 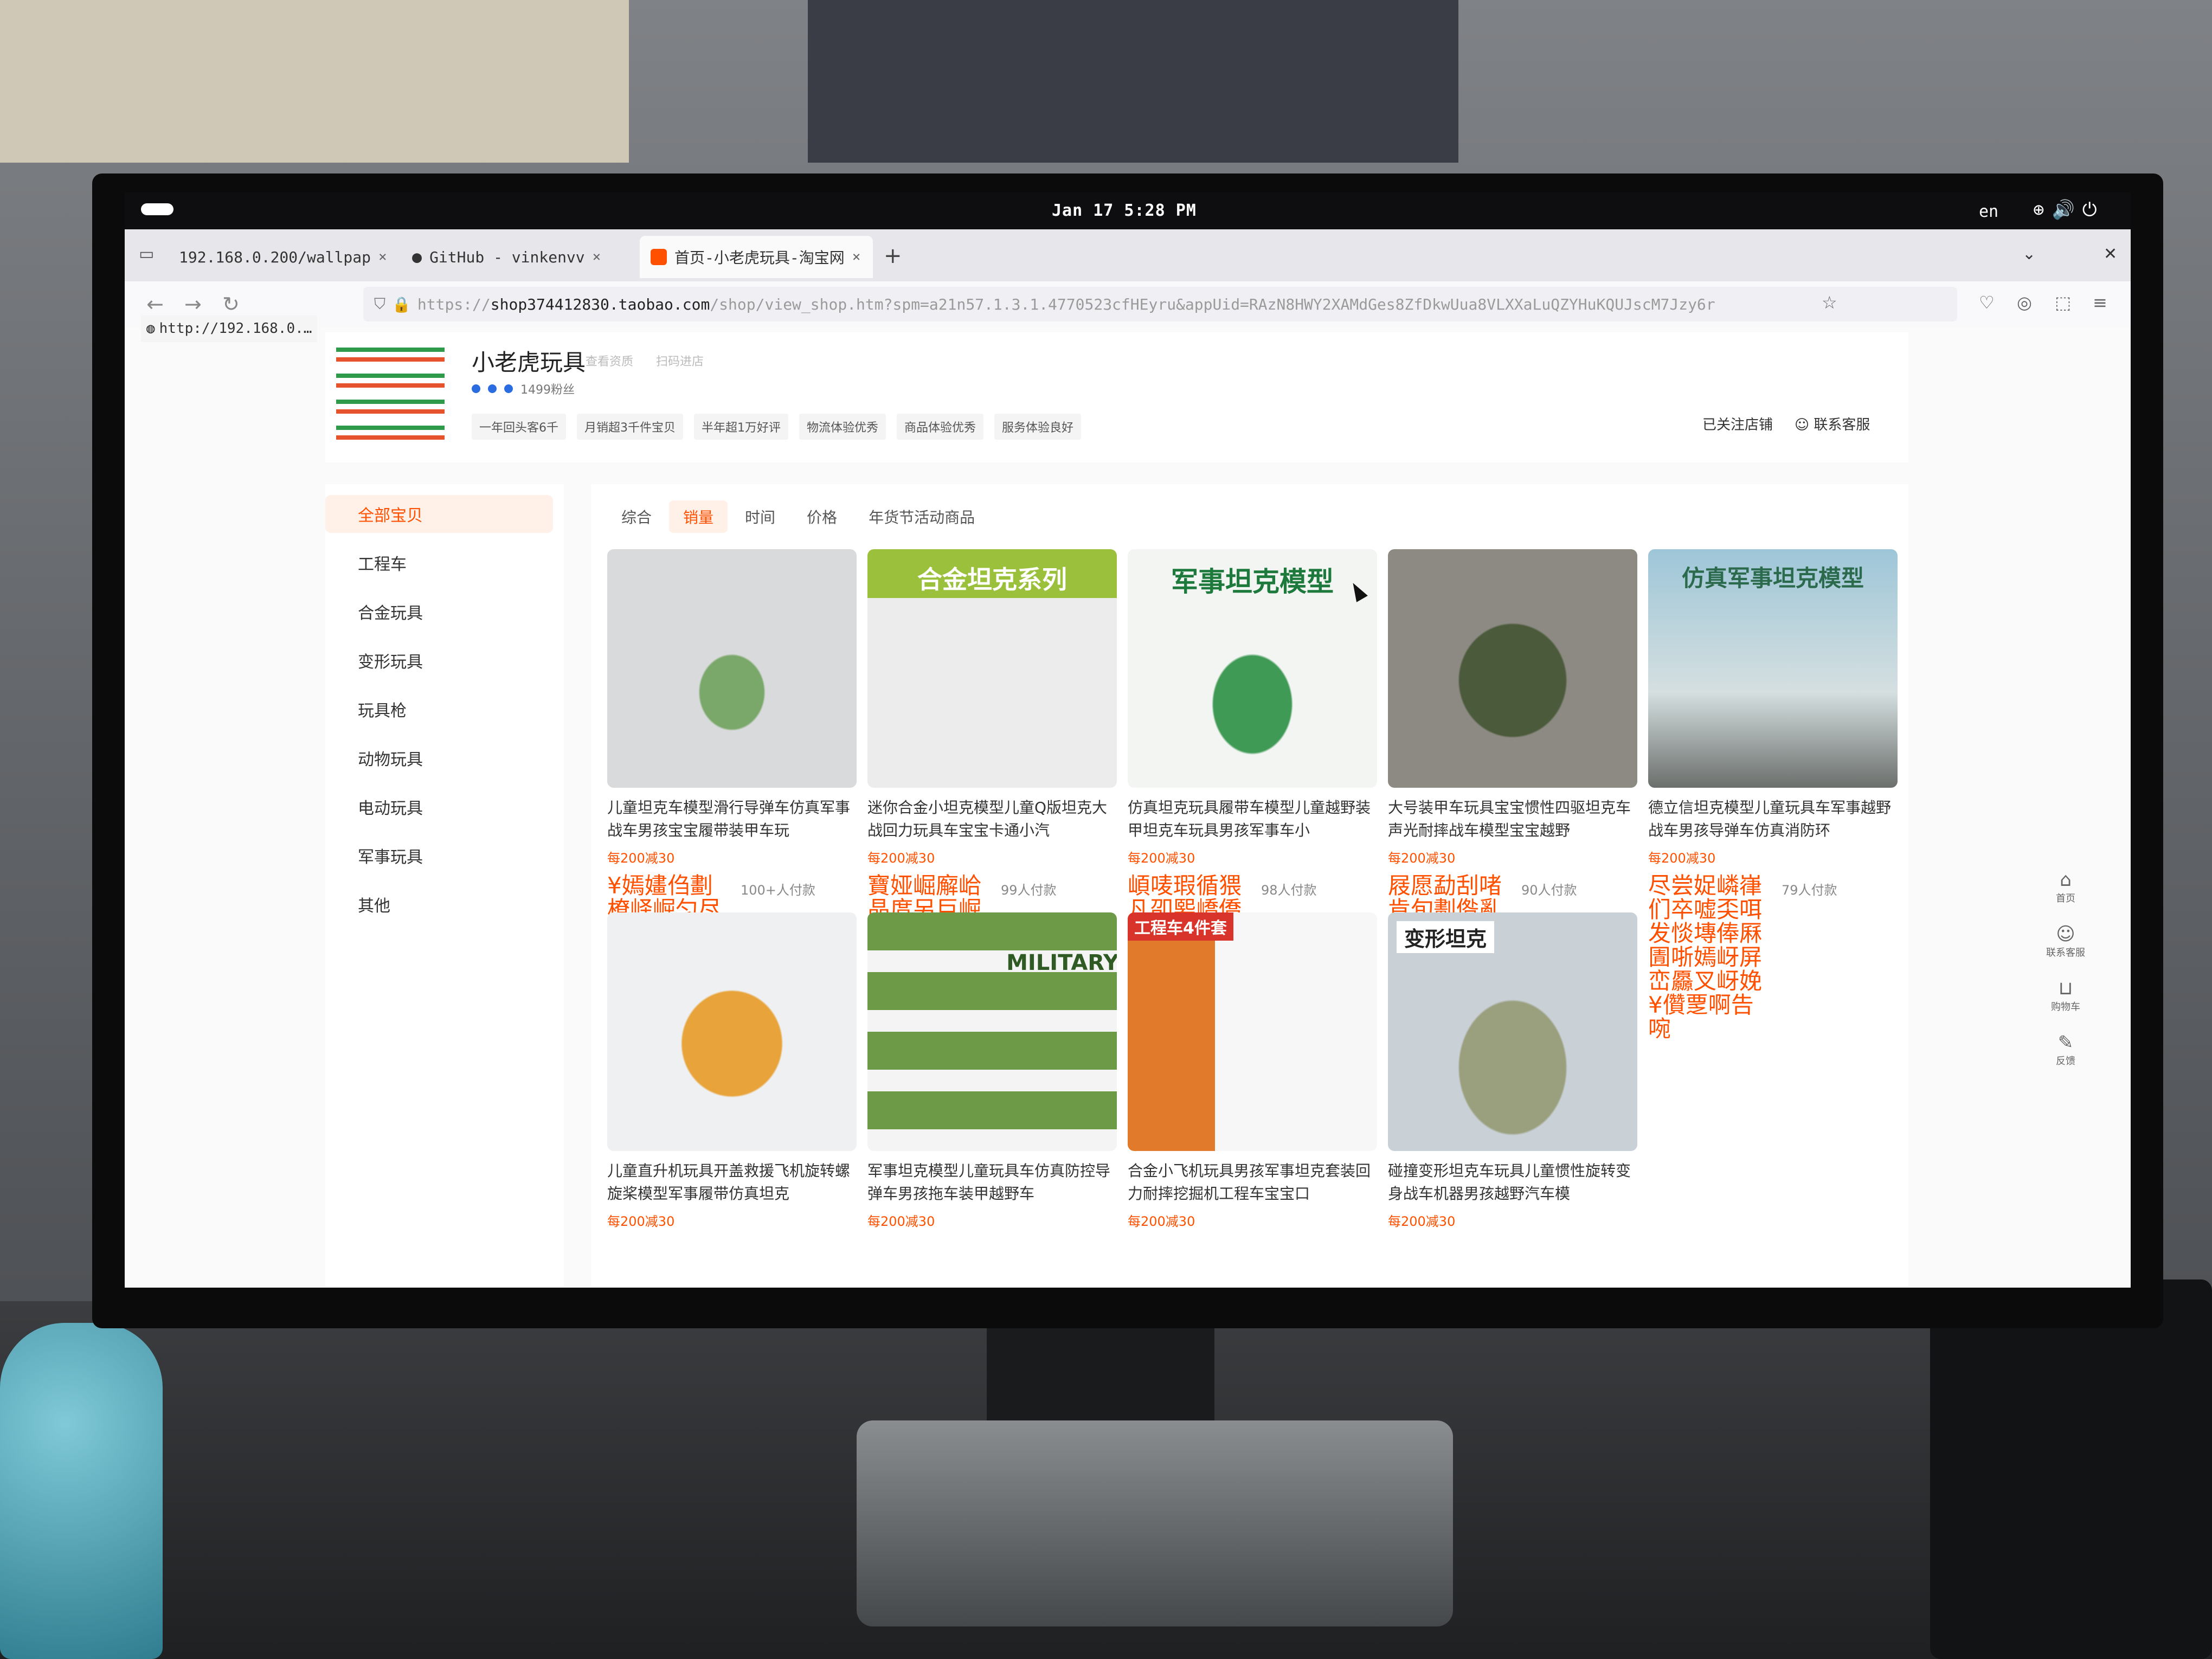 I want to click on sidebar-item-electric: 电动玩具, so click(x=439, y=807).